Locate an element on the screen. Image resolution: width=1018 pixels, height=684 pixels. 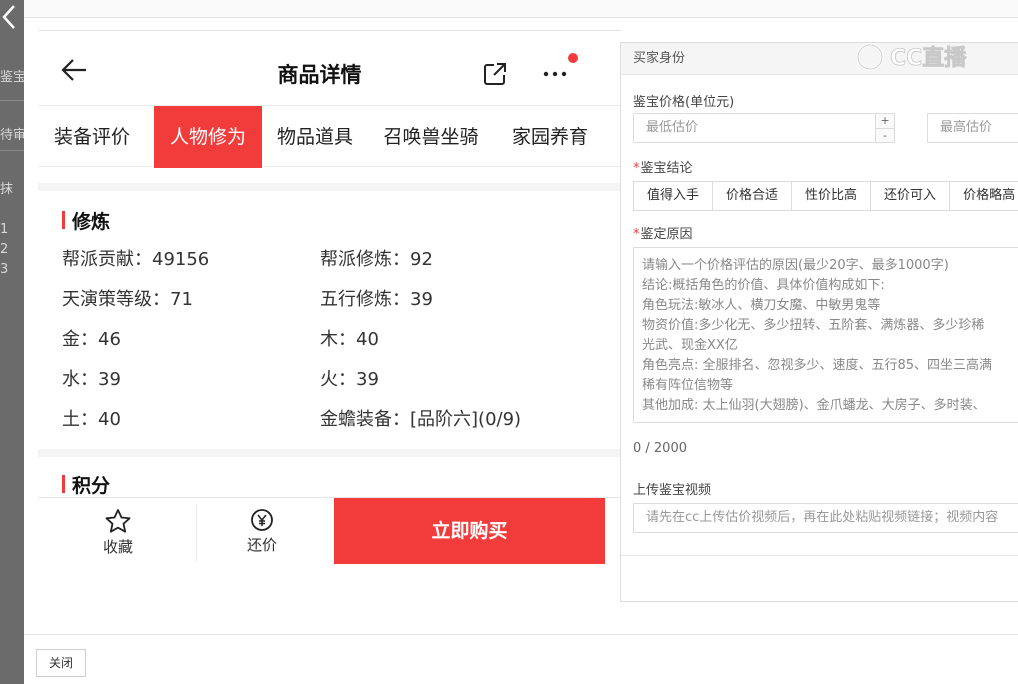
max-price-input: 最高估价 is located at coordinates (972, 128).